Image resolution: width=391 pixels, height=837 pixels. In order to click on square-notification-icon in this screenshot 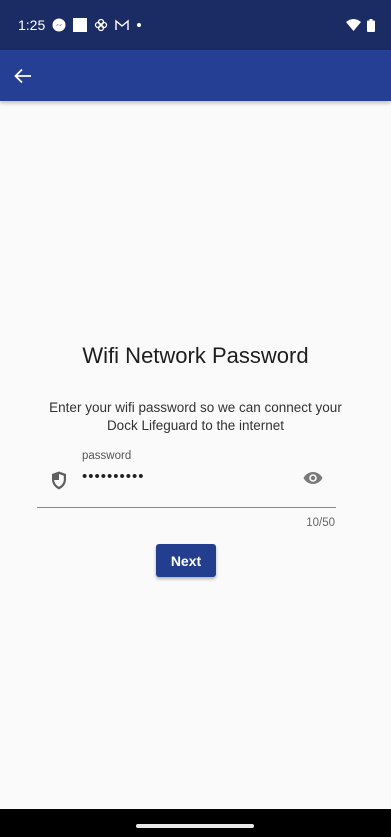, I will do `click(80, 25)`.